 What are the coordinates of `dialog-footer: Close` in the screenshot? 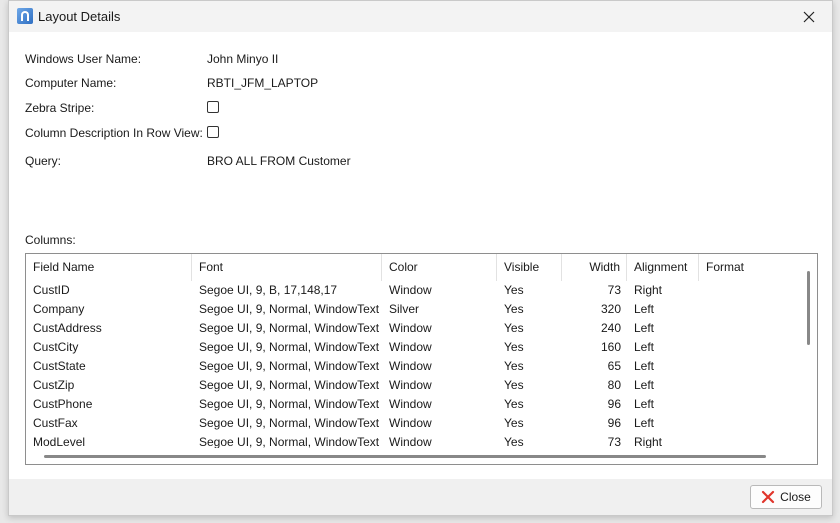 It's located at (420, 497).